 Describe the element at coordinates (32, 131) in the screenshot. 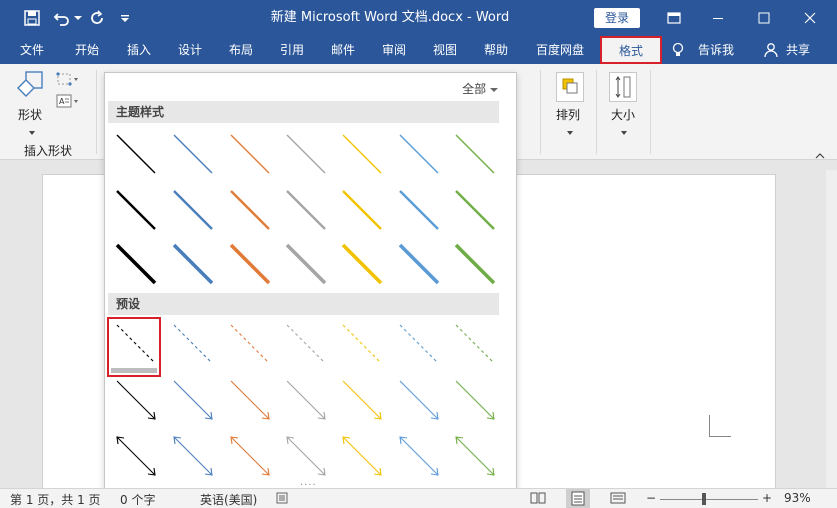

I see `shapes-dropdown-icon` at that location.